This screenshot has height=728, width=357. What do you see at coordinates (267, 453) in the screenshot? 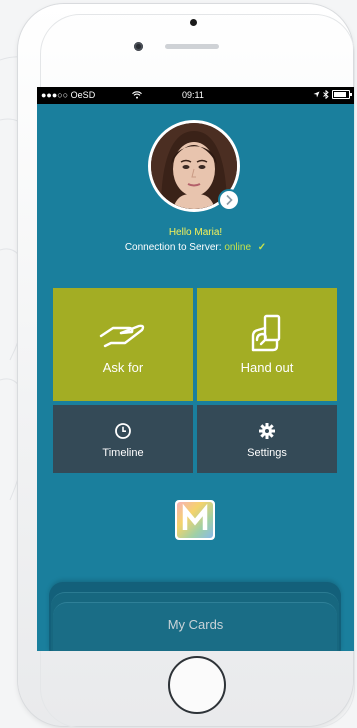
I see `settings-label: Settings` at bounding box center [267, 453].